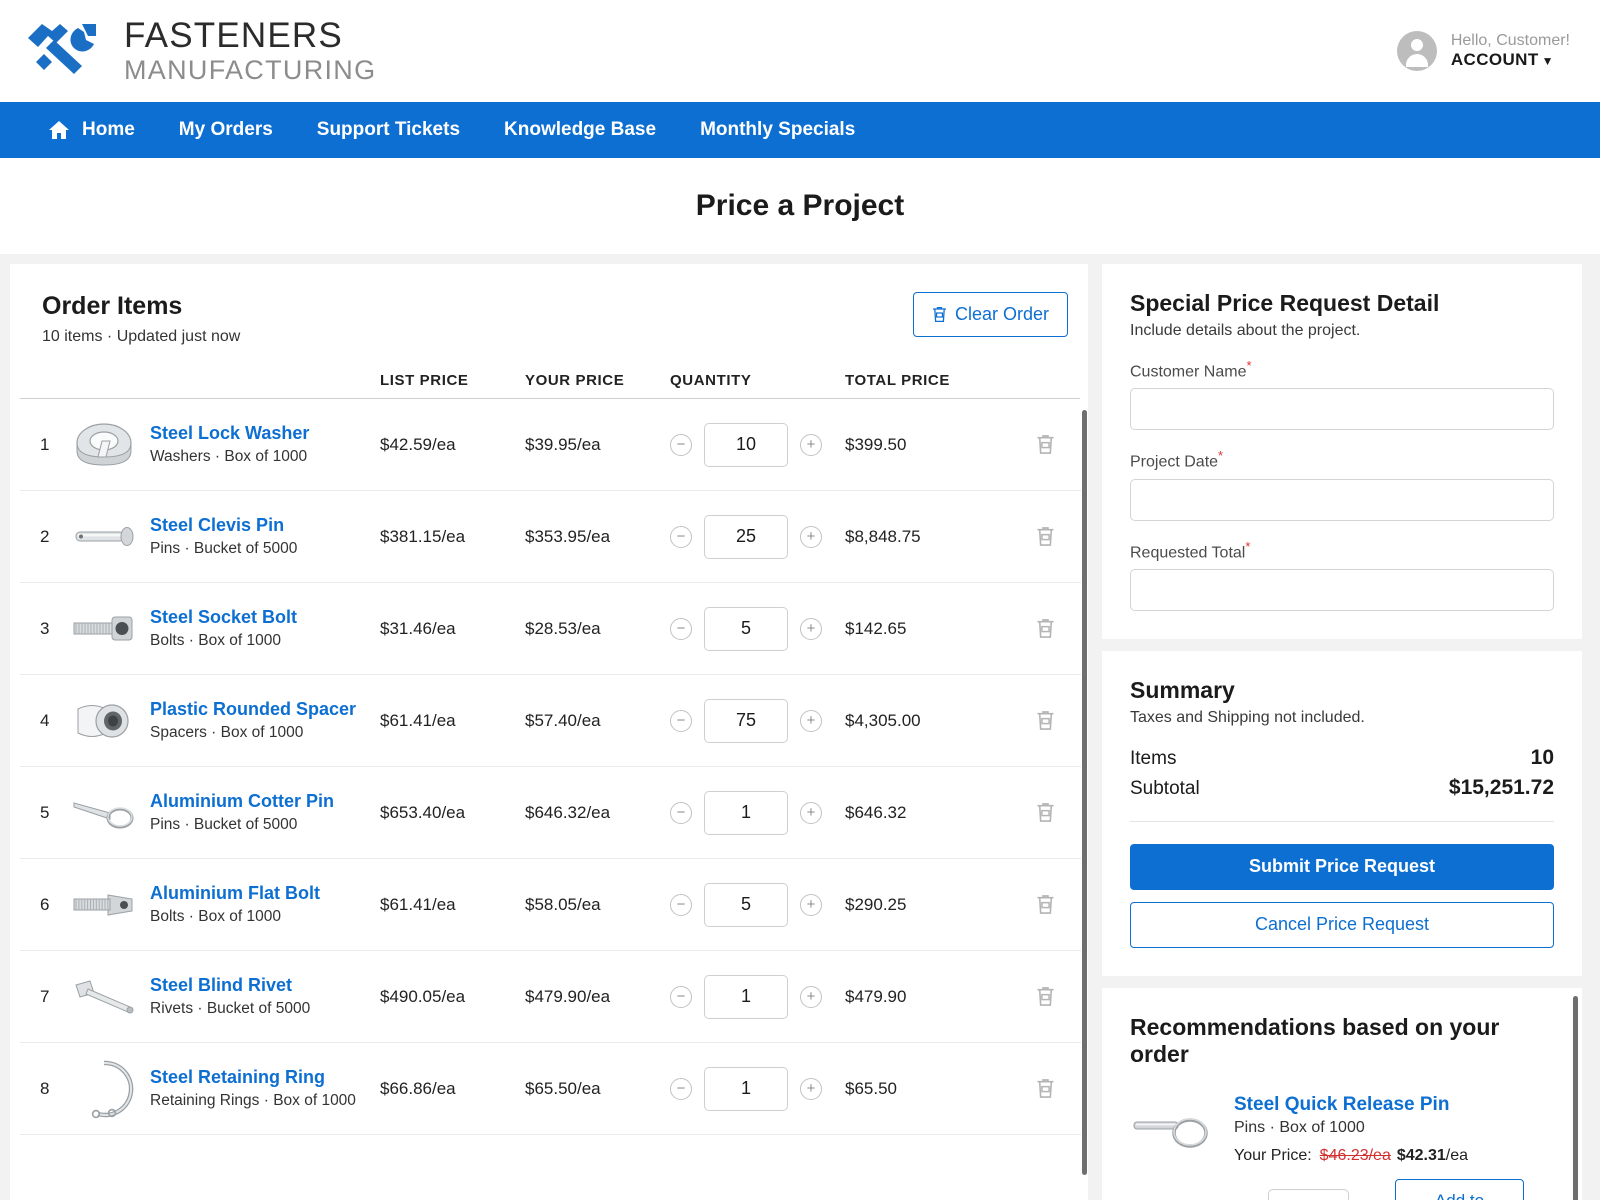 This screenshot has height=1200, width=1600. Describe the element at coordinates (1309, 1194) in the screenshot. I see `recommendation-quantity-input: 1` at that location.